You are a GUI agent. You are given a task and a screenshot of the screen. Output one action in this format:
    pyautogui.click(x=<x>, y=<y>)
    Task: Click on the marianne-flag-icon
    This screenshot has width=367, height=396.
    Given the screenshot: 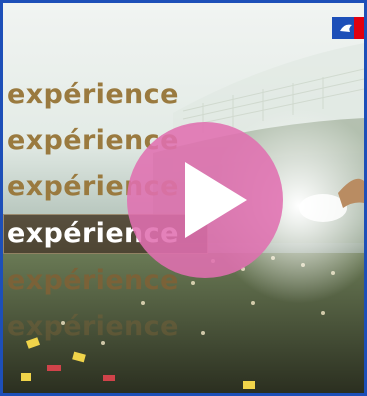 What is the action you would take?
    pyautogui.click(x=348, y=28)
    